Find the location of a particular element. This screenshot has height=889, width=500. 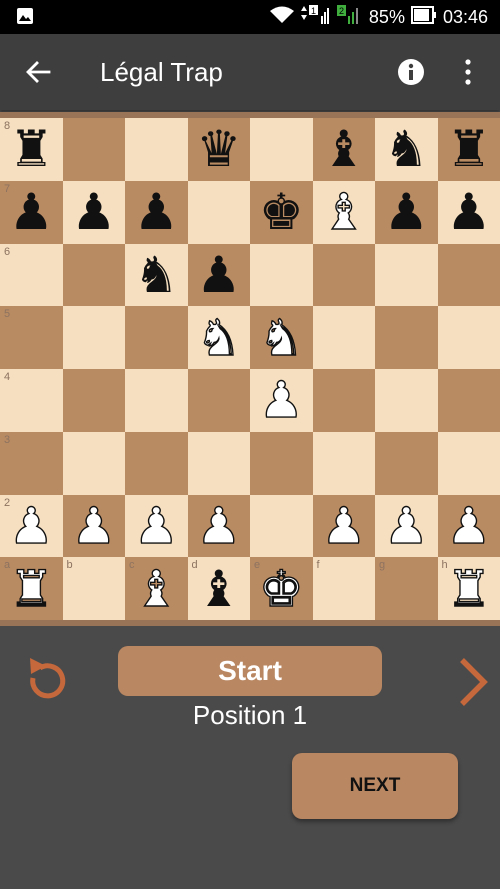

square-b5 is located at coordinates (93, 337).